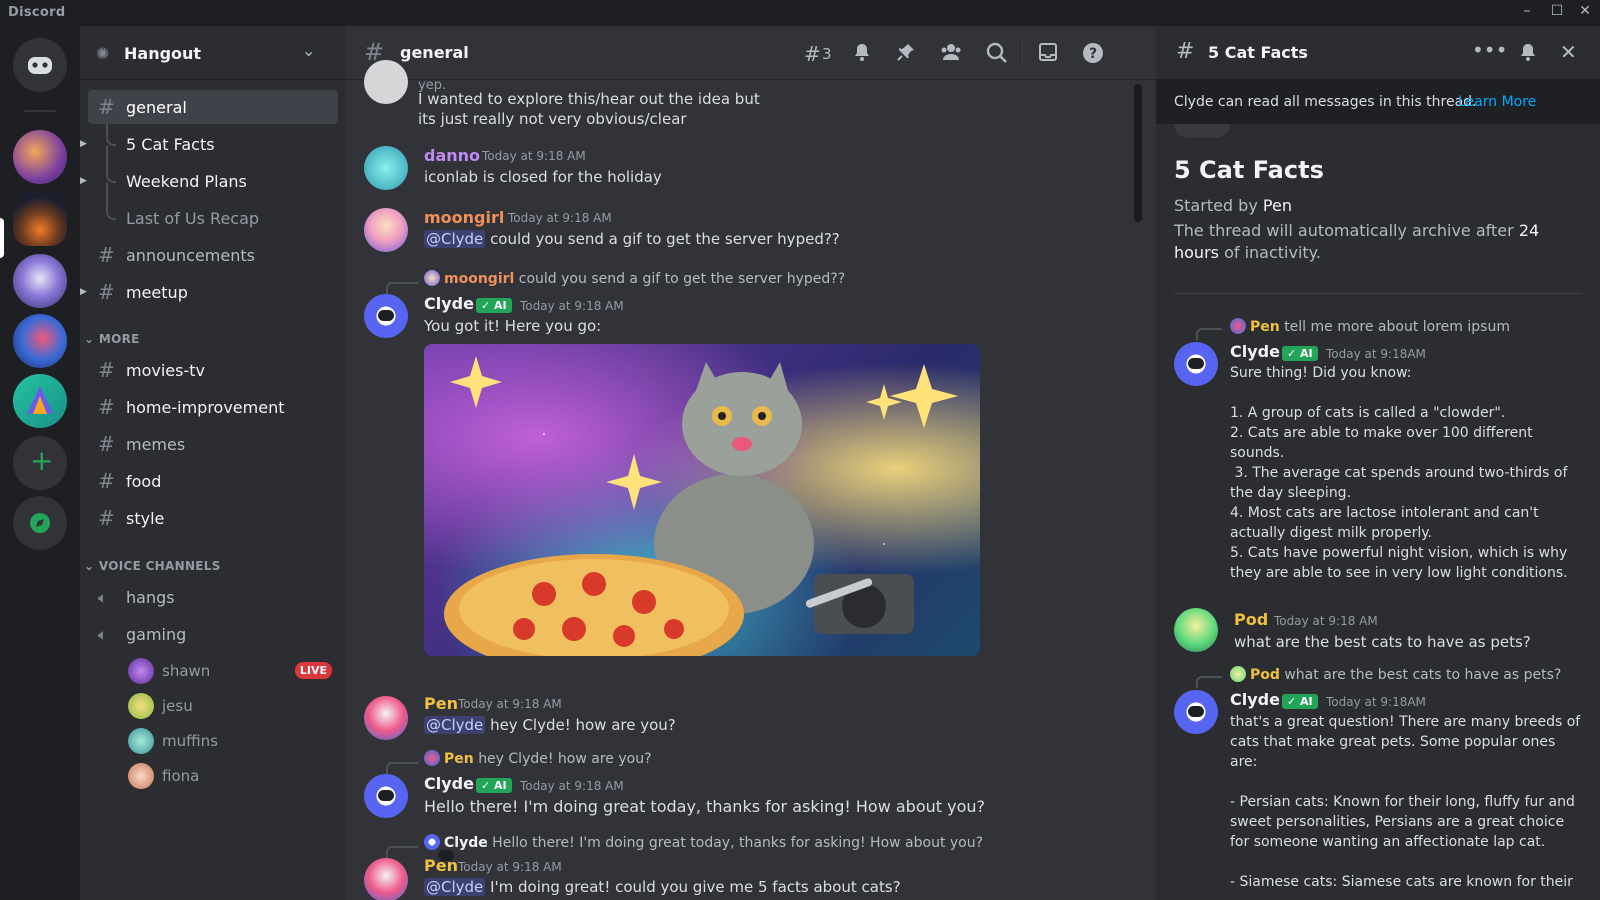 The width and height of the screenshot is (1600, 900). I want to click on channel-home-improvement: # home-improvement, so click(213, 407).